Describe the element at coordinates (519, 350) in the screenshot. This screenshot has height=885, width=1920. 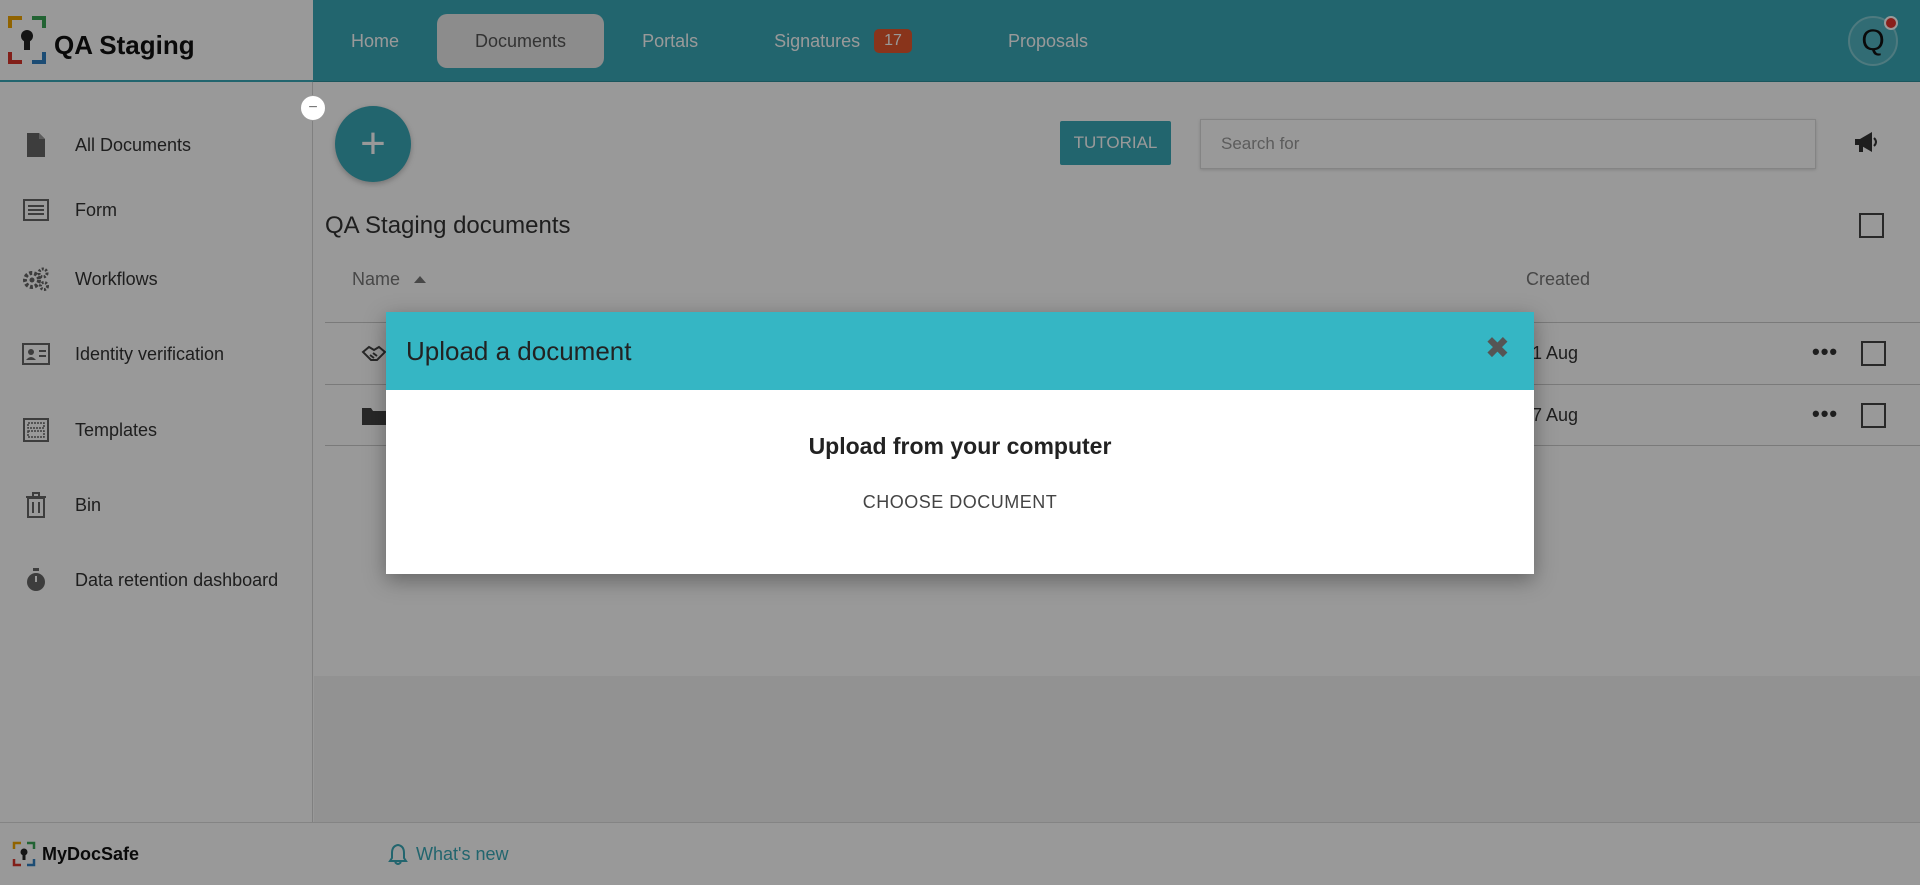
I see `modal-title: Upload a document` at that location.